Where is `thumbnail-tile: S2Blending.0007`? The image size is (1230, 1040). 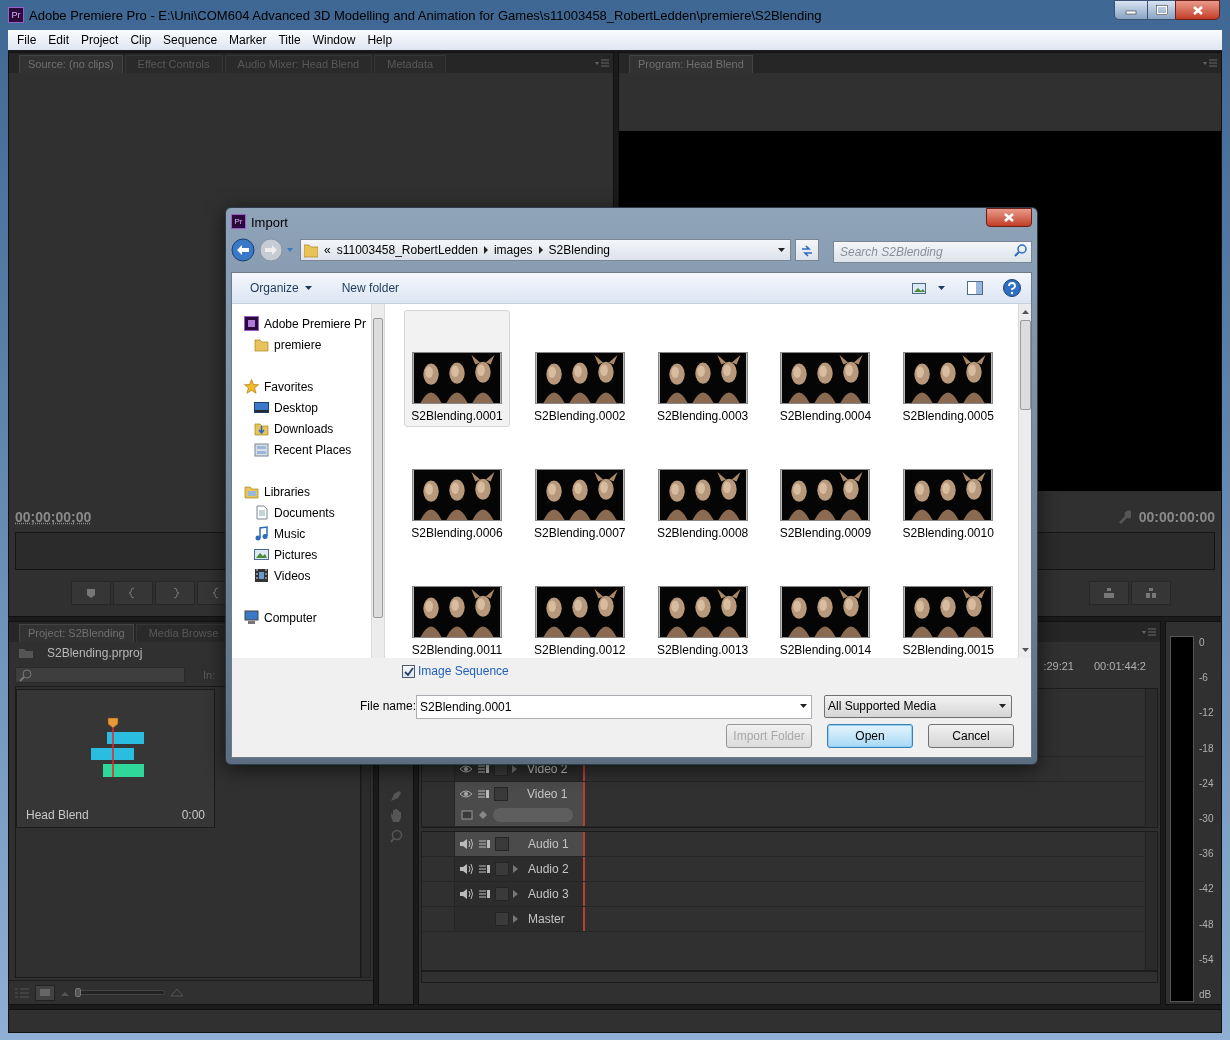
thumbnail-tile: S2Blending.0007 is located at coordinates (579, 485).